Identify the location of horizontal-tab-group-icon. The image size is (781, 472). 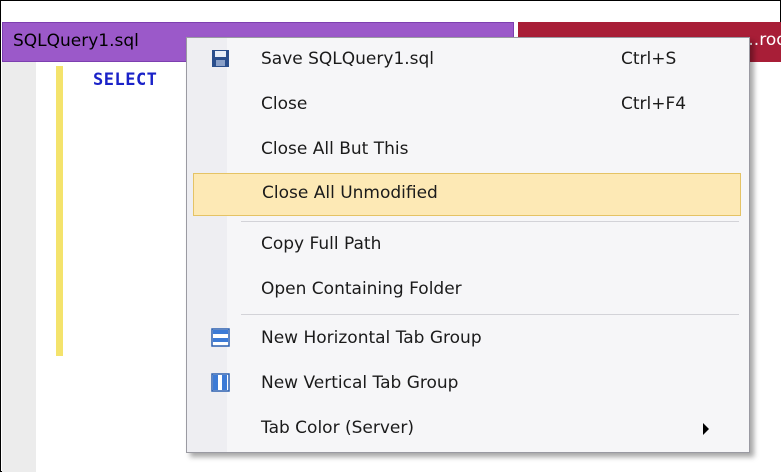
(220, 337).